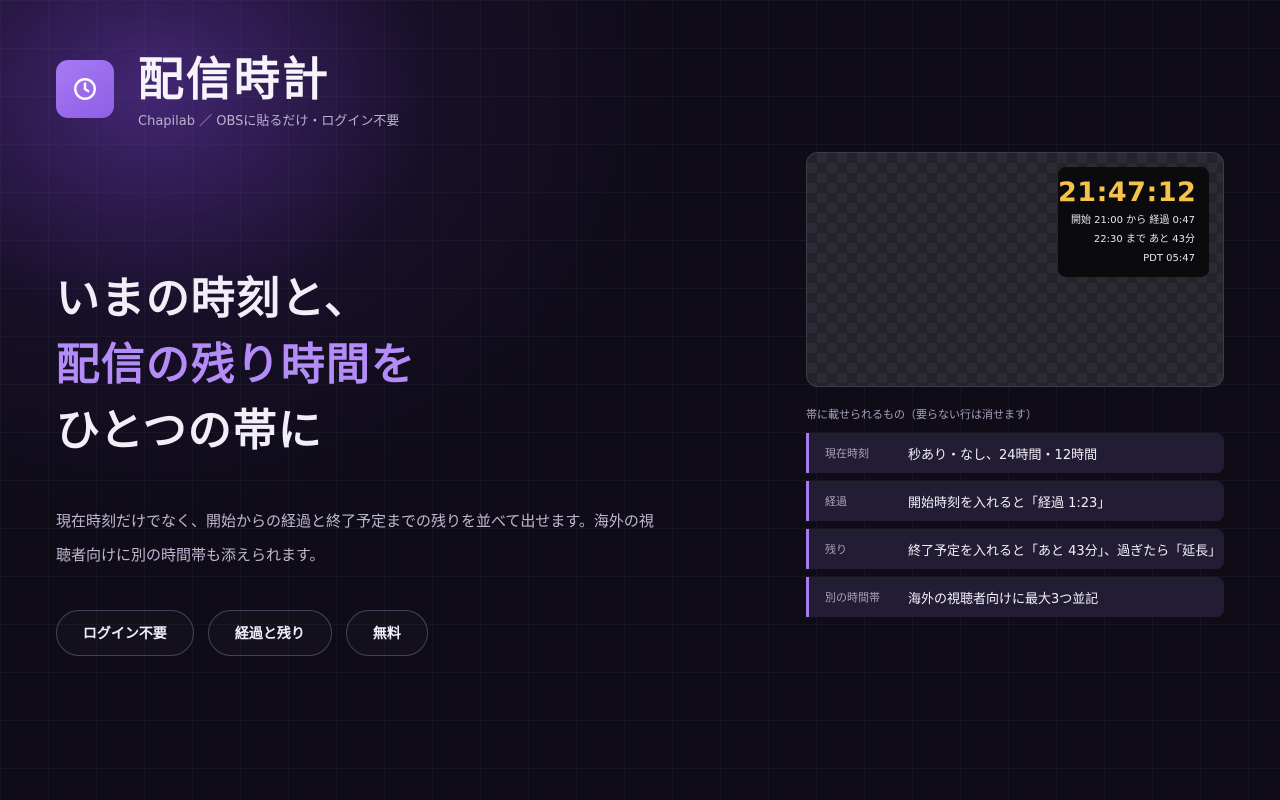 The height and width of the screenshot is (800, 1280). Describe the element at coordinates (1169, 258) in the screenshot. I see `overlay-timezone-line: PDT 05:47` at that location.